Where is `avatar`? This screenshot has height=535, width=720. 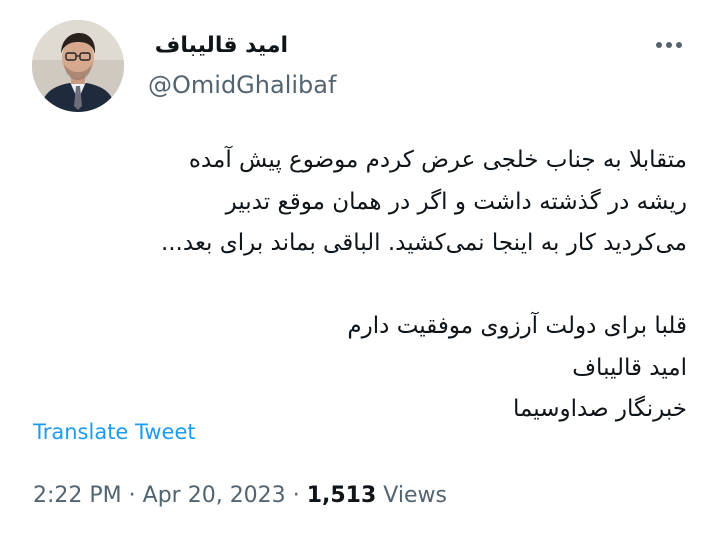 avatar is located at coordinates (78, 66).